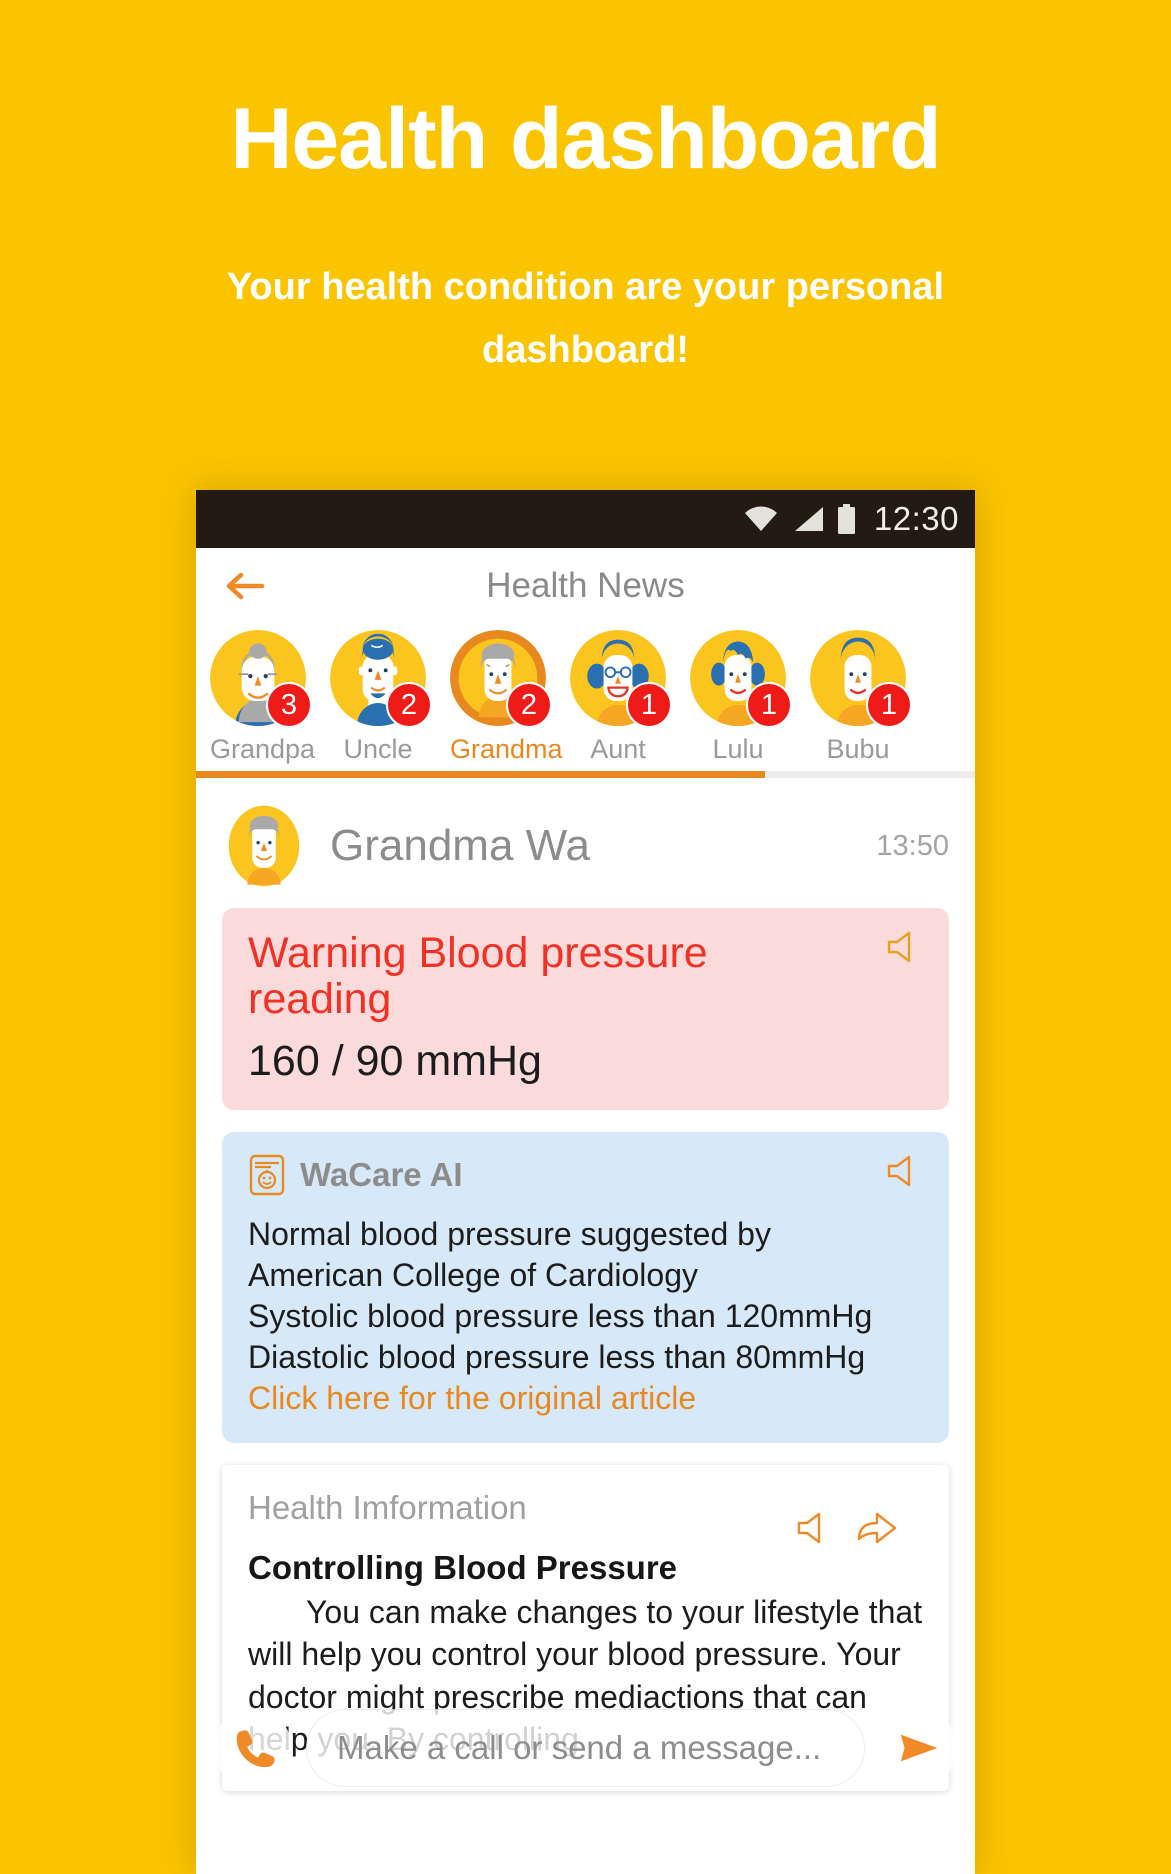  I want to click on back-arrow-icon, so click(245, 586).